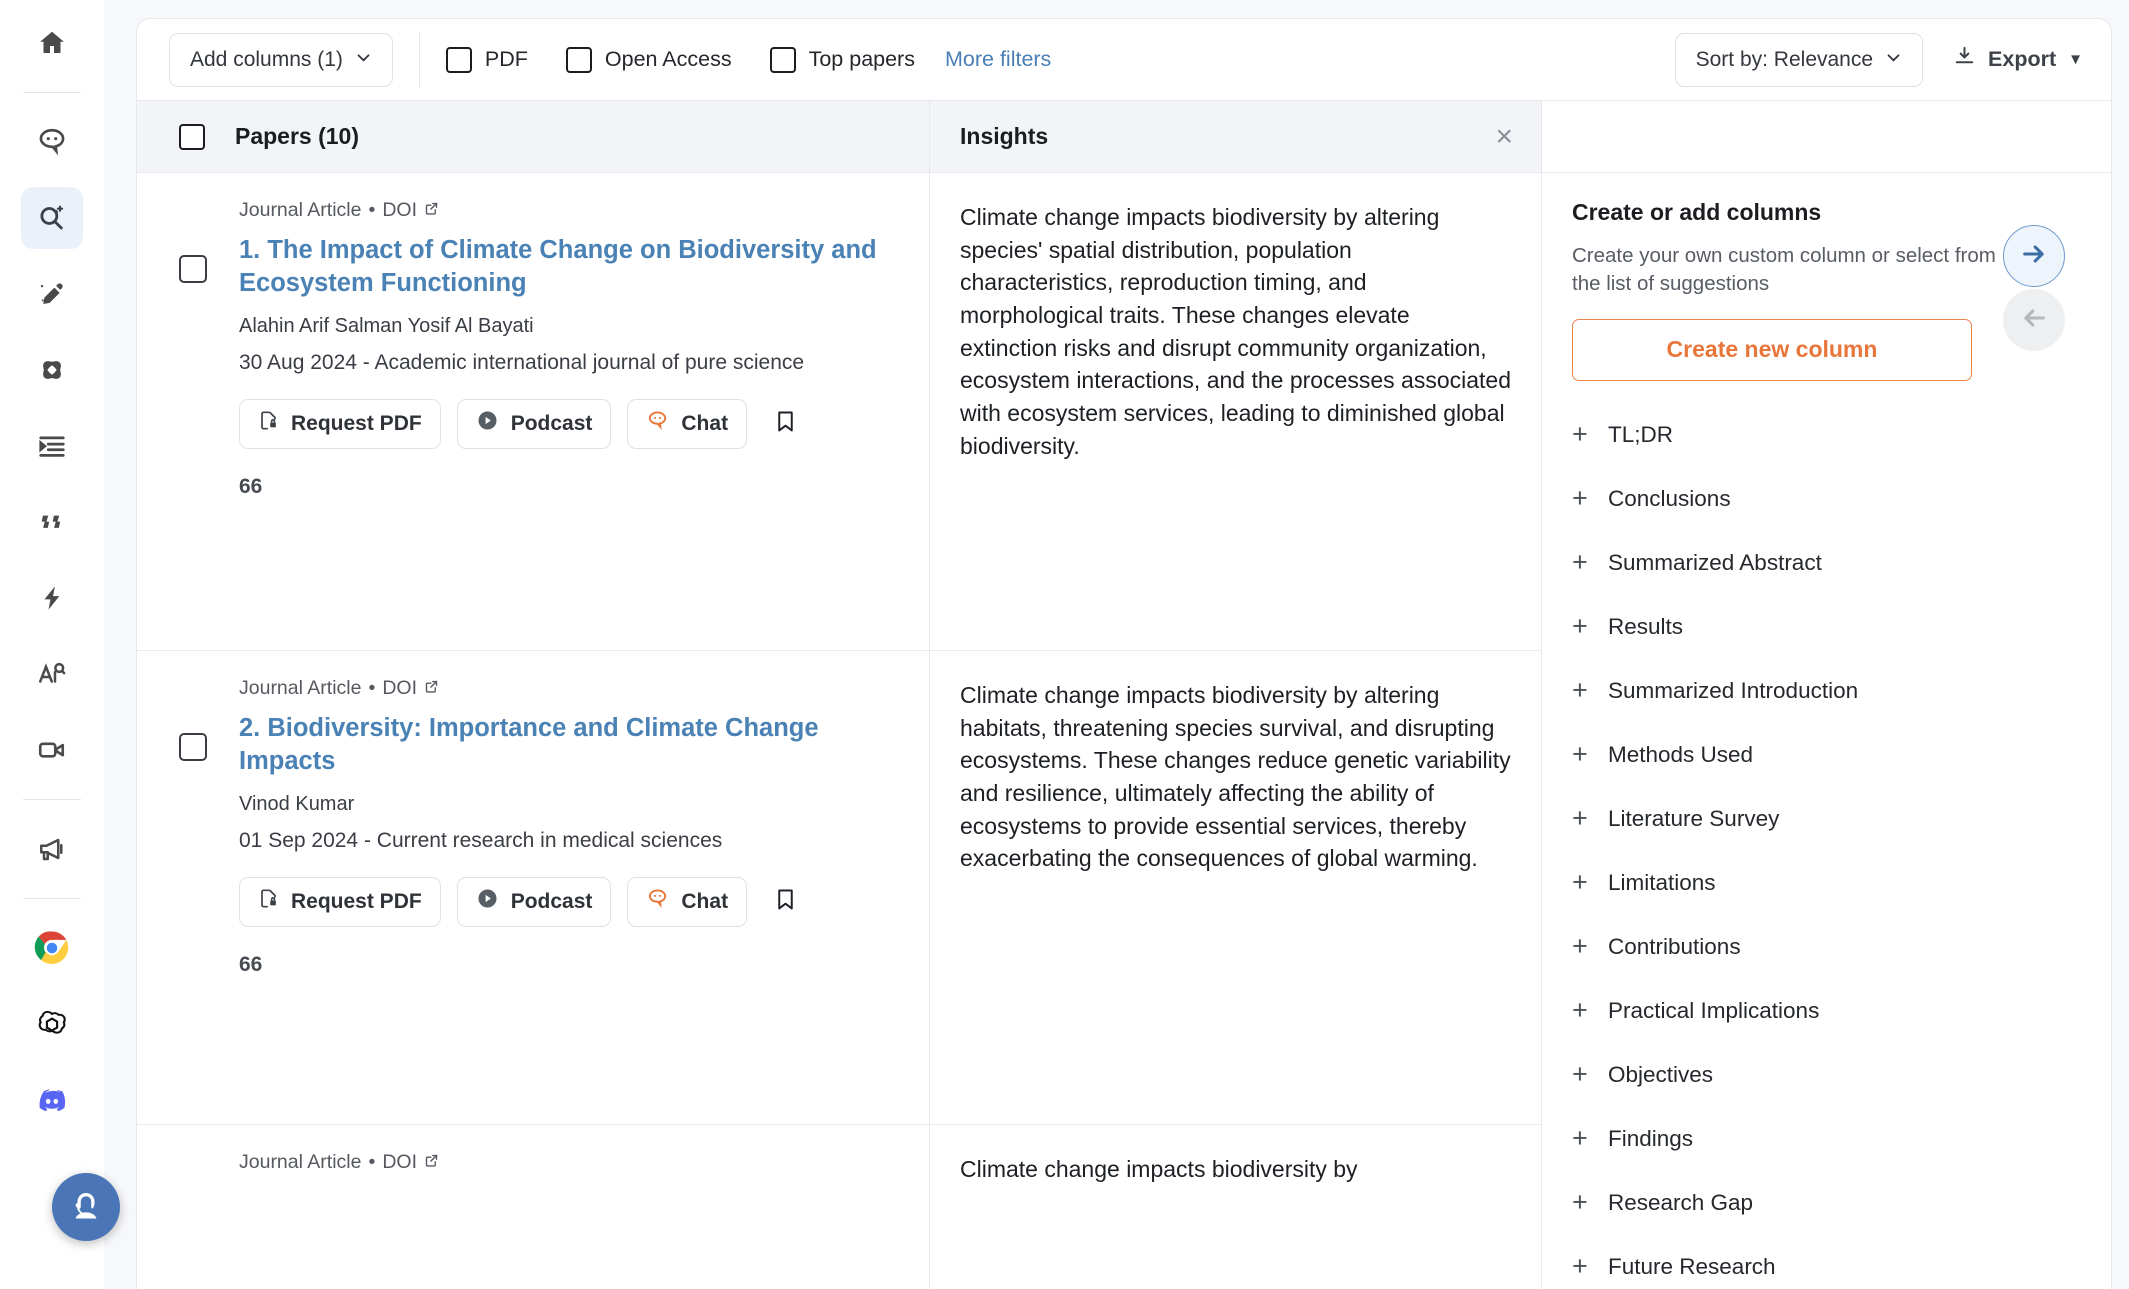 The image size is (2129, 1289). I want to click on add-columns-button: Add columns (1), so click(281, 59).